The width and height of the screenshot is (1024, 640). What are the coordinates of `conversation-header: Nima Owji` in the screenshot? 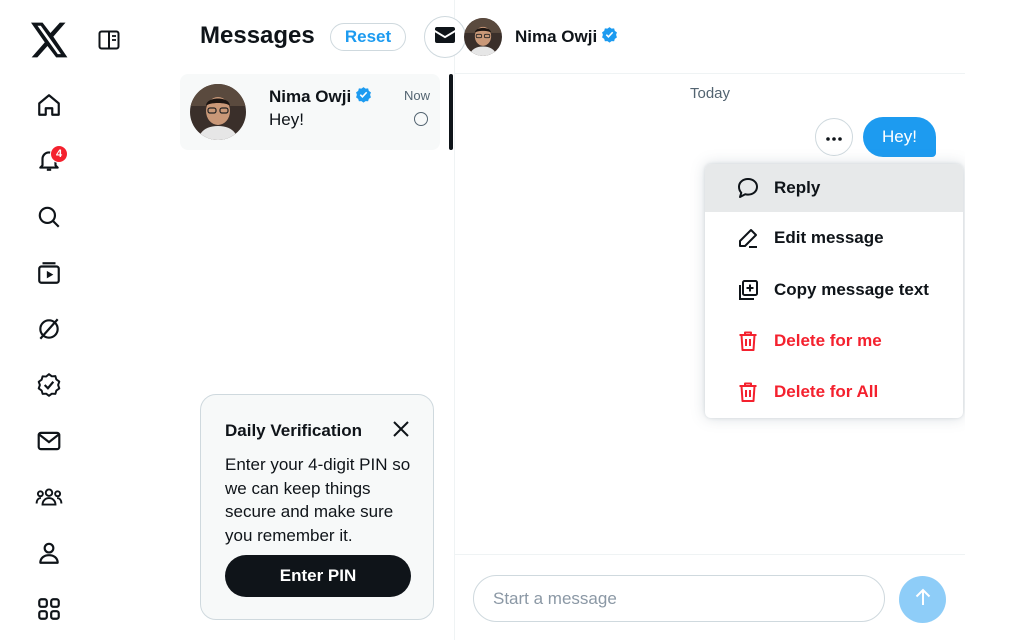 It's located at (710, 37).